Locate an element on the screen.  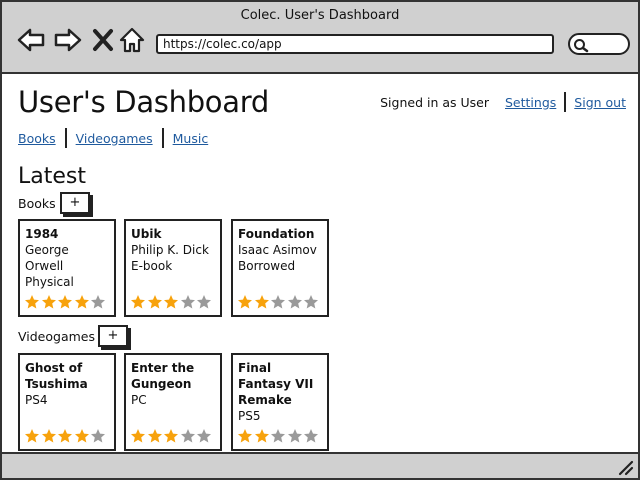
account-bar: Signed in as User Settings Sign out is located at coordinates (503, 102).